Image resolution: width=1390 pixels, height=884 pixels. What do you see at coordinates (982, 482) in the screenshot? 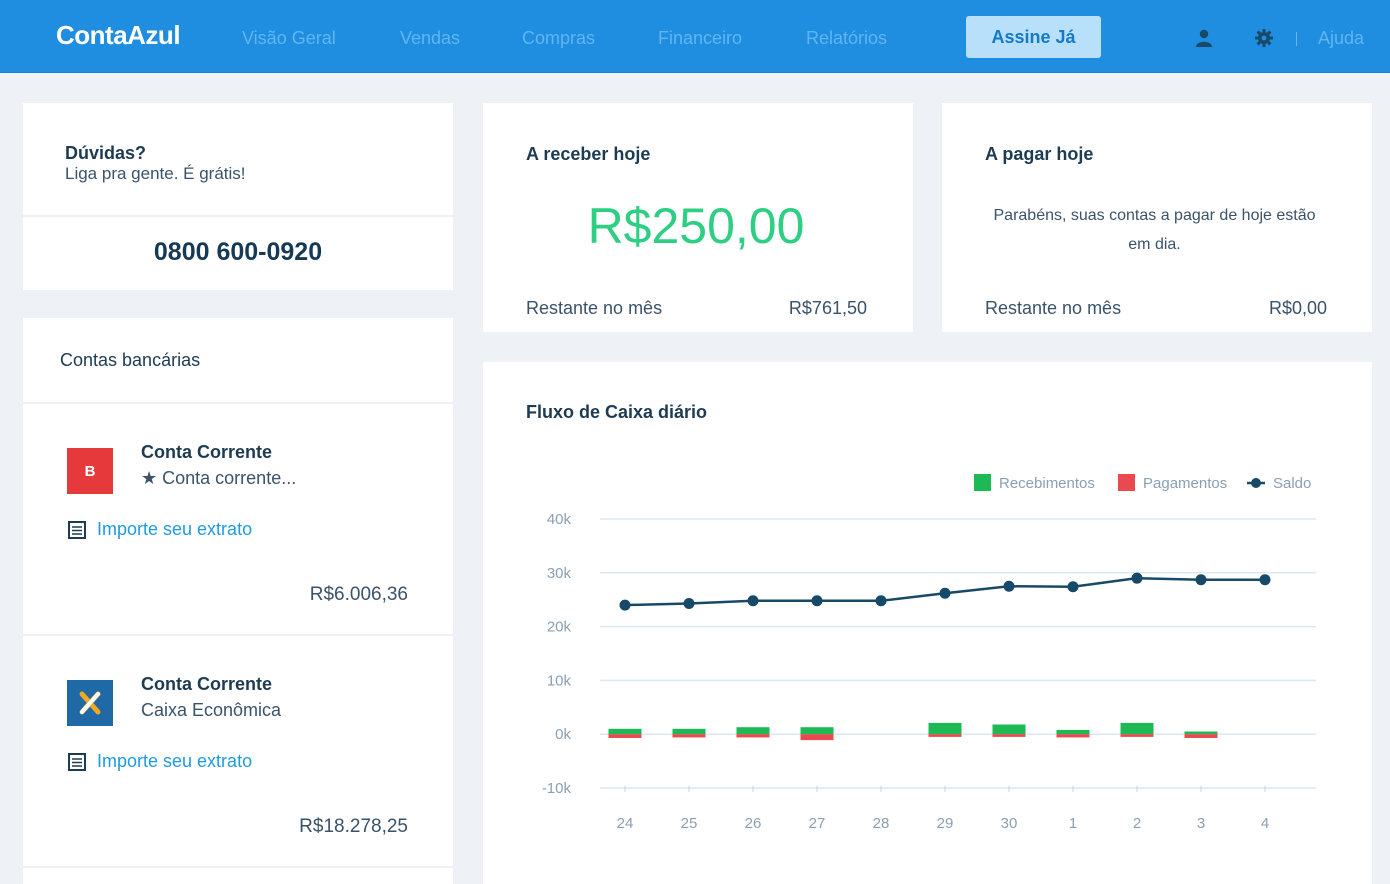
I see `legend-recebimentos-swatch` at bounding box center [982, 482].